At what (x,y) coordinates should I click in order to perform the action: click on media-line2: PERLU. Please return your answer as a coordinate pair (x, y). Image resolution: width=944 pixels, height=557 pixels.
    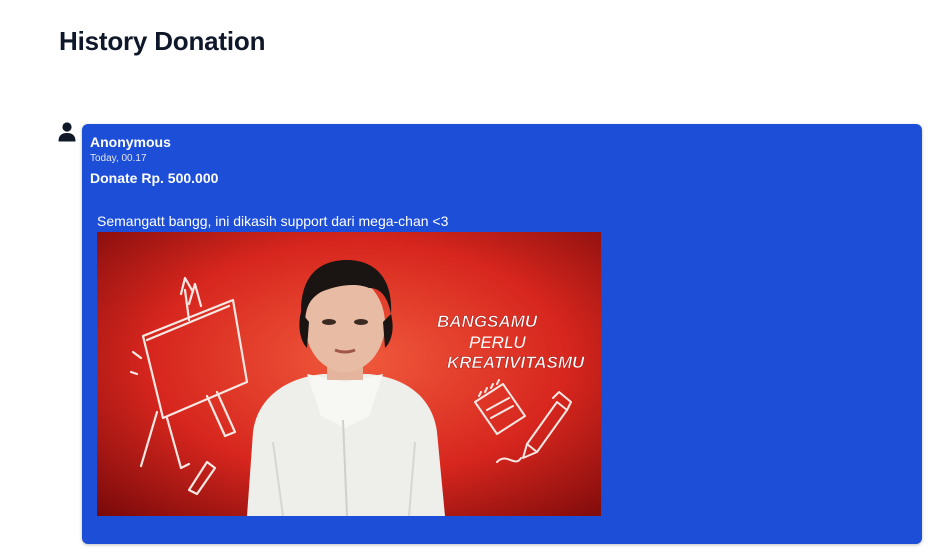
    Looking at the image, I should click on (497, 342).